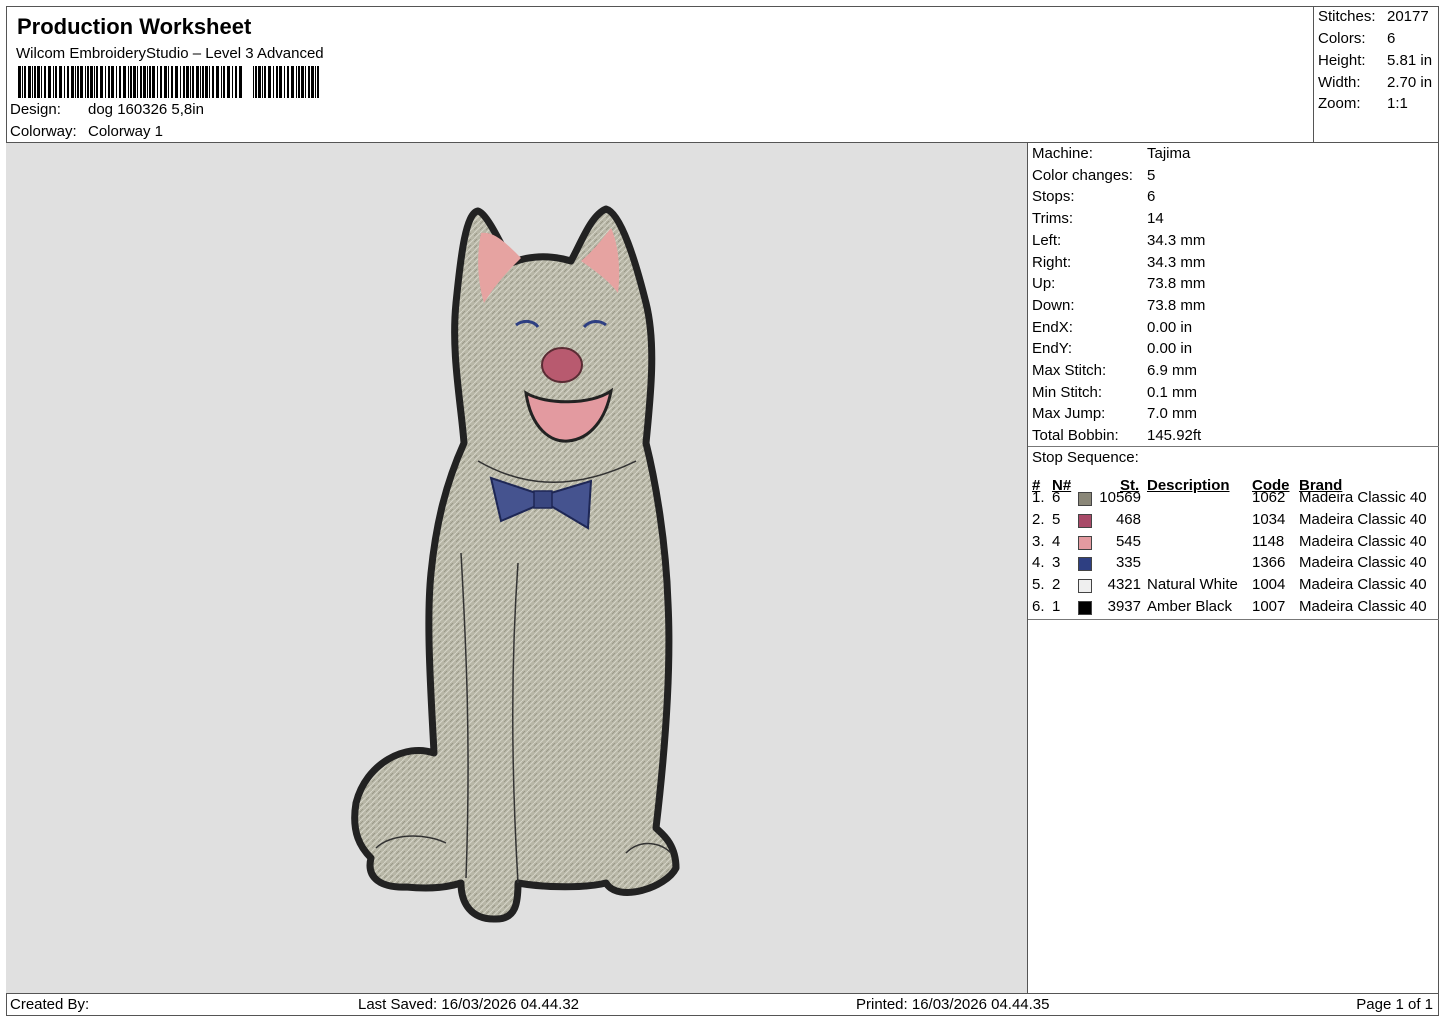 The width and height of the screenshot is (1445, 1021). What do you see at coordinates (1062, 153) in the screenshot?
I see `info-label: Machine:` at bounding box center [1062, 153].